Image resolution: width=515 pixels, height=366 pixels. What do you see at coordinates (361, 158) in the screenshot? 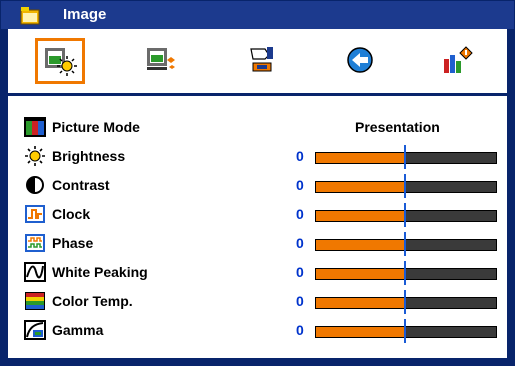
I see `brightness-slider-fill` at bounding box center [361, 158].